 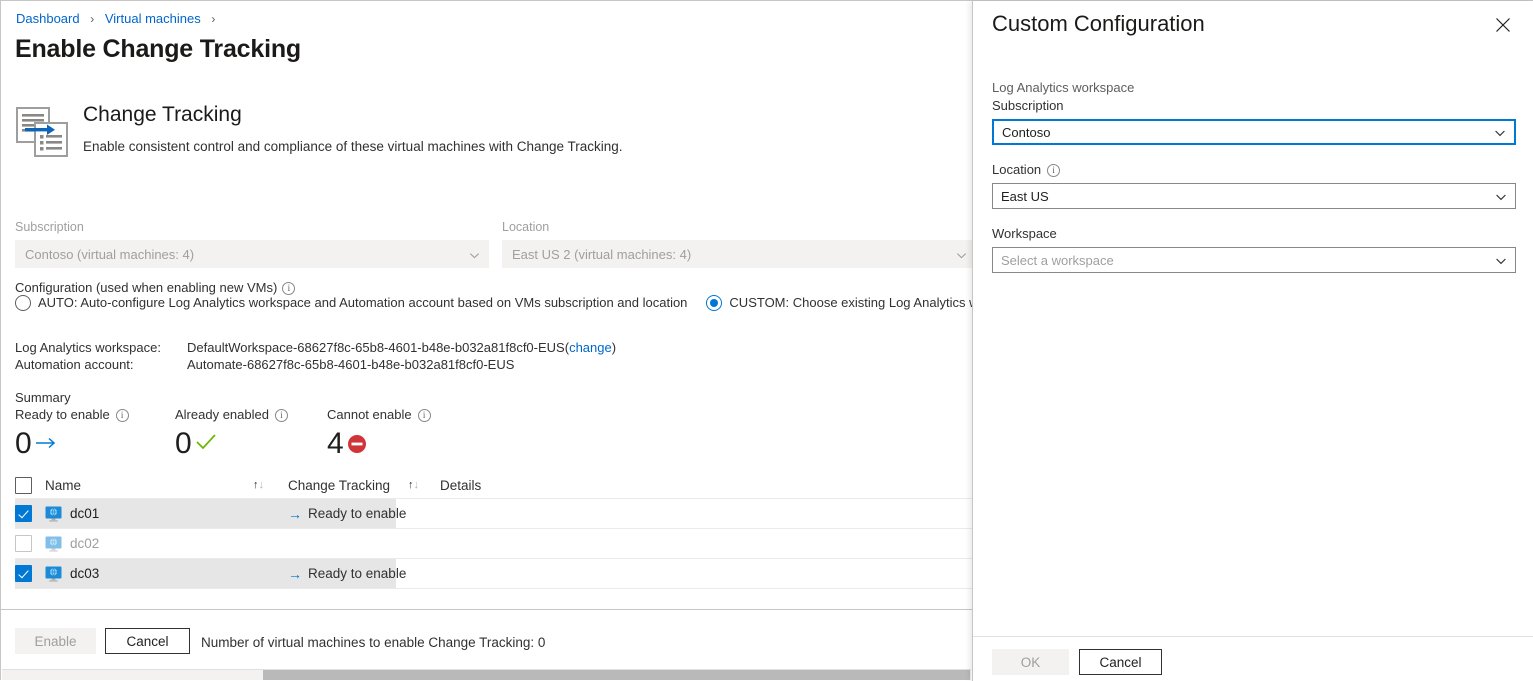 What do you see at coordinates (63, 485) in the screenshot?
I see `column-header-name-label: Name` at bounding box center [63, 485].